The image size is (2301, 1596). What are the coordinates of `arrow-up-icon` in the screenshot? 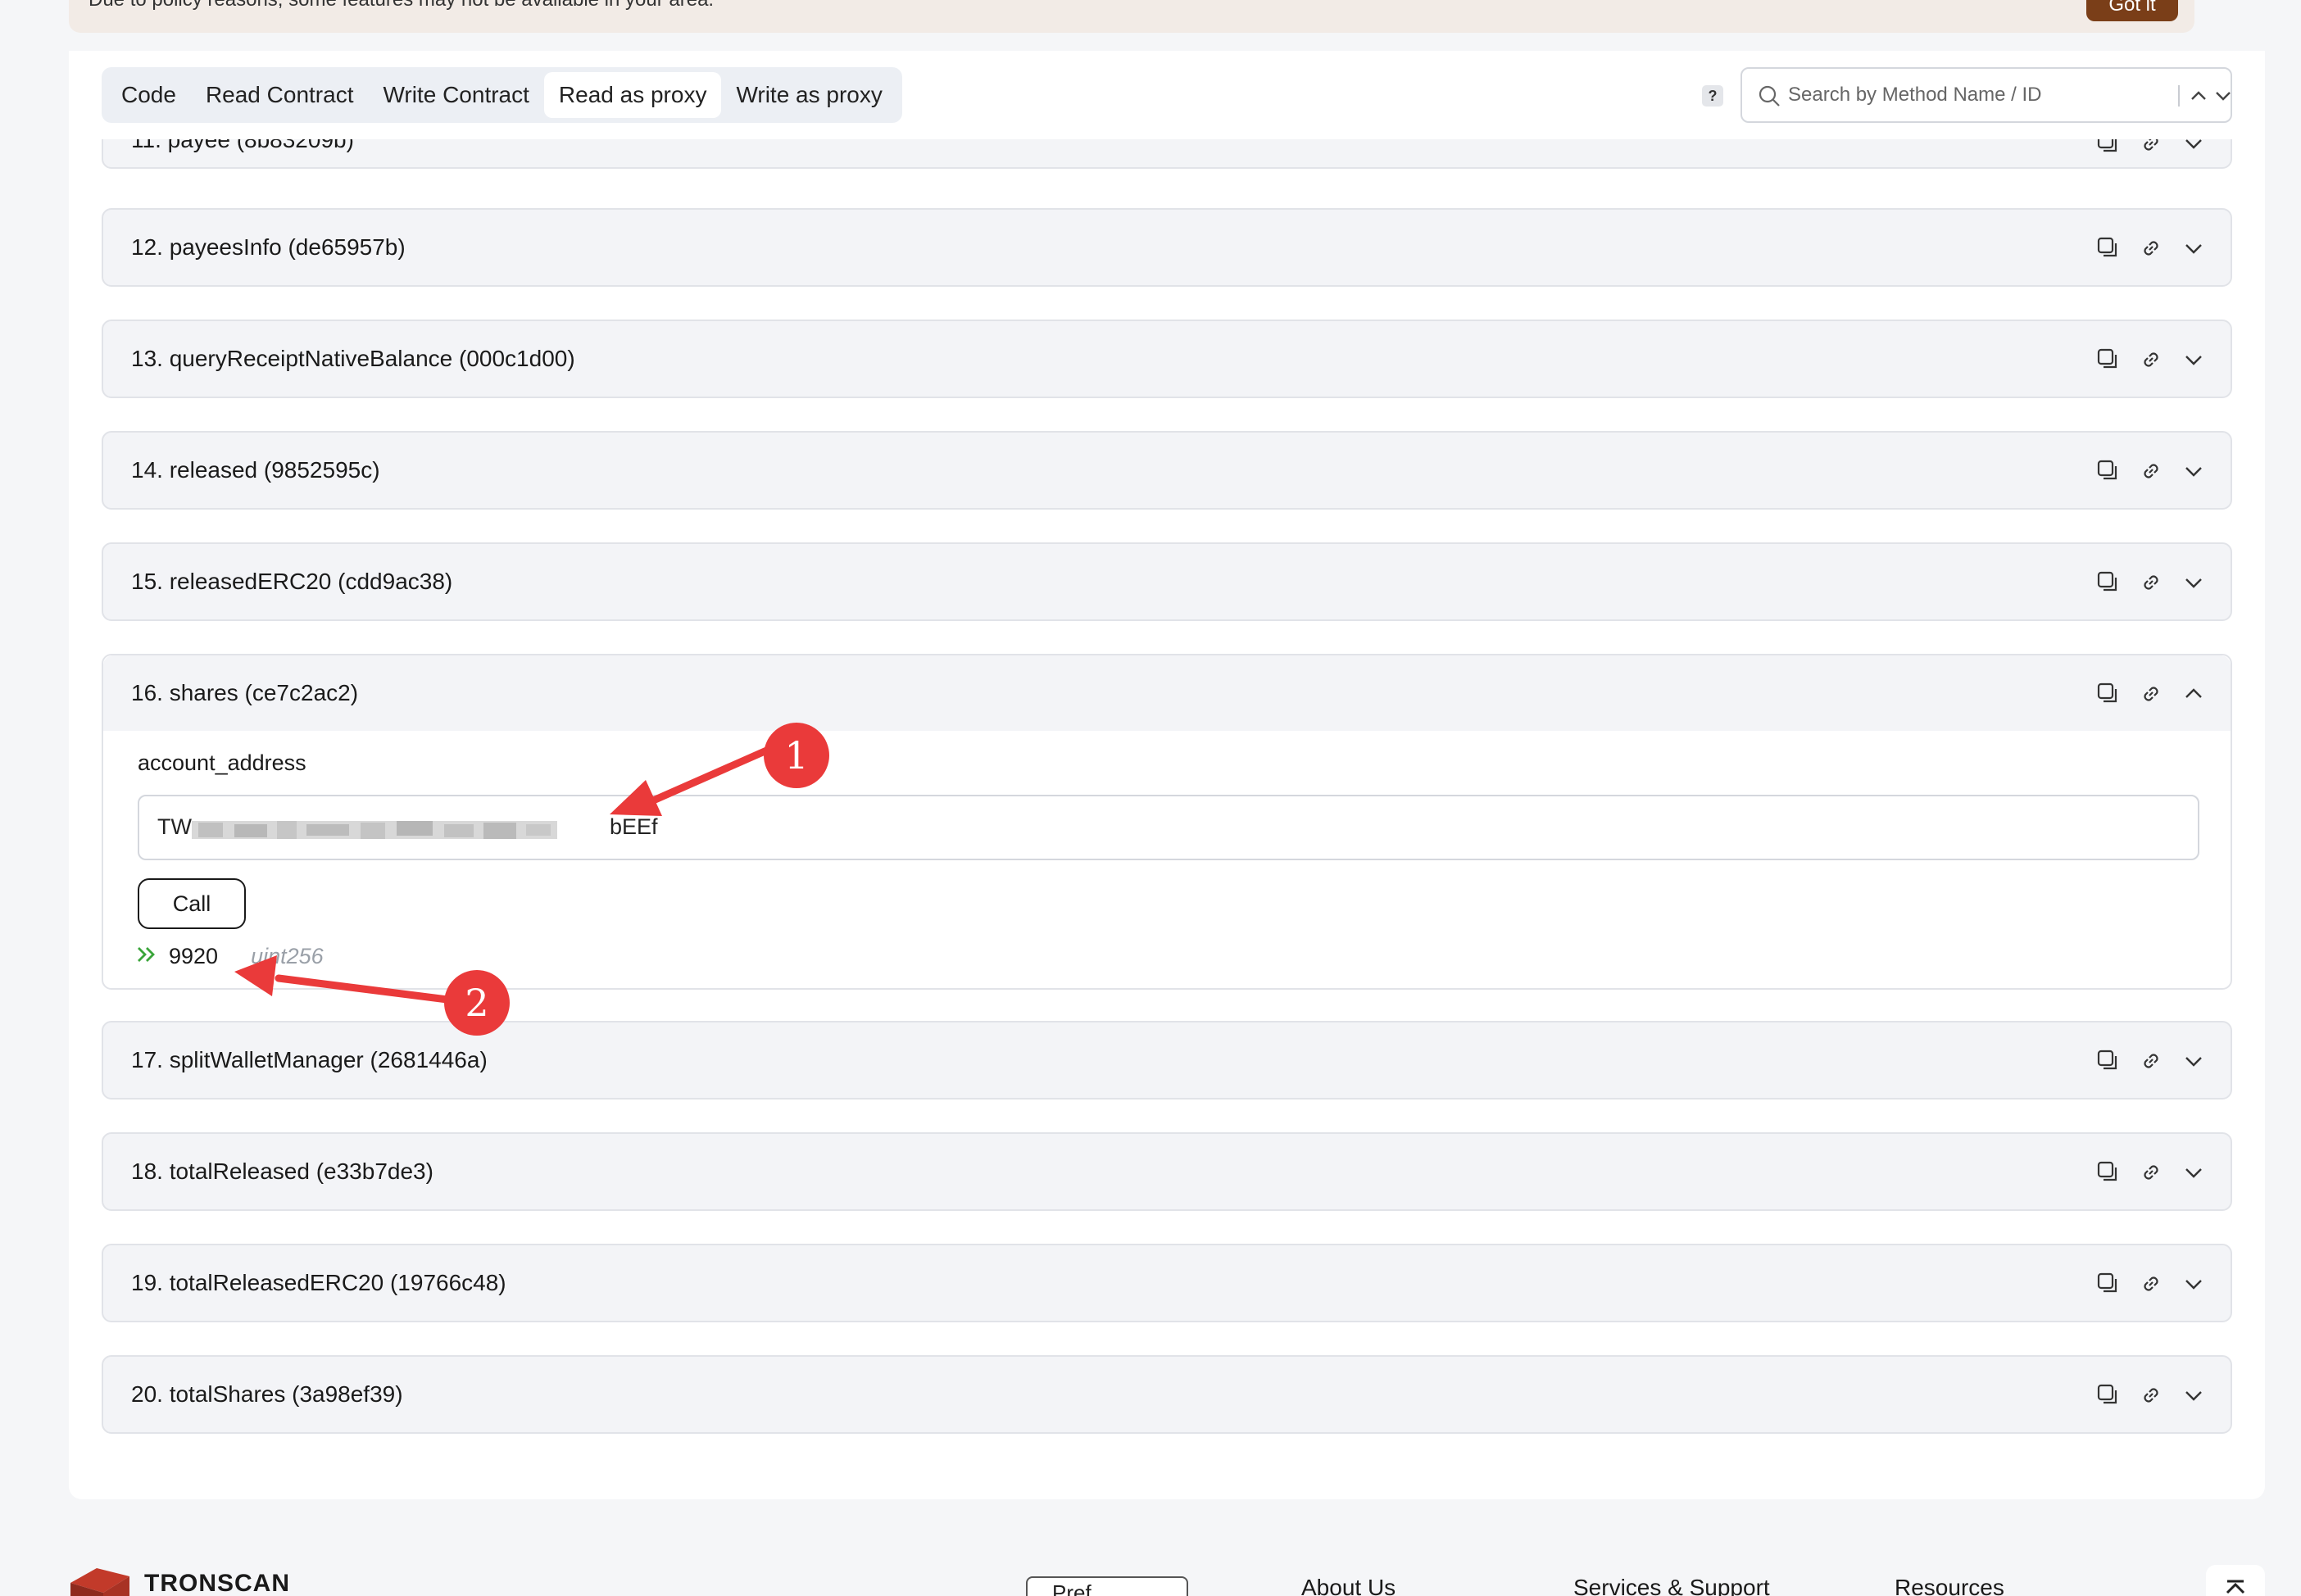 It's located at (2235, 1587).